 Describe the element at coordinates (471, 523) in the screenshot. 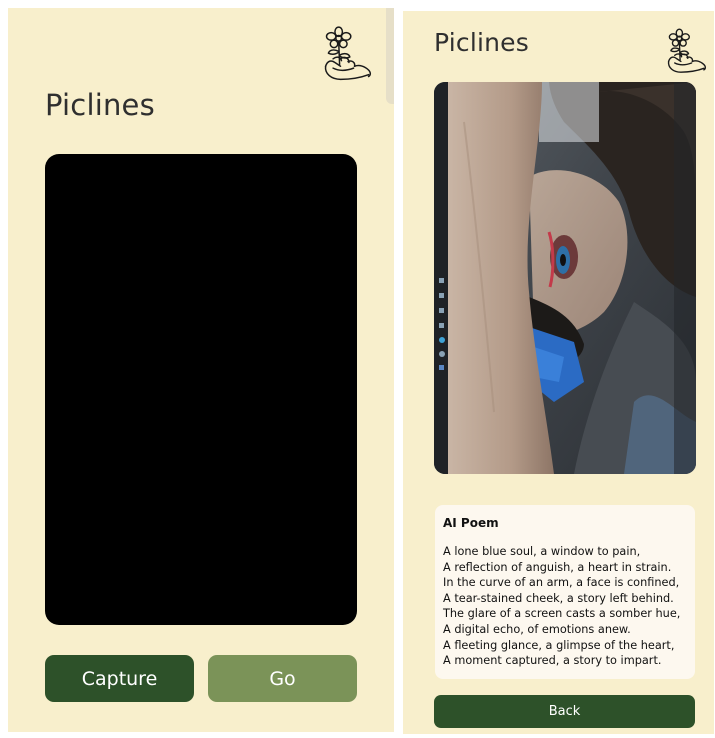

I see `poem-heading: AI Poem` at that location.